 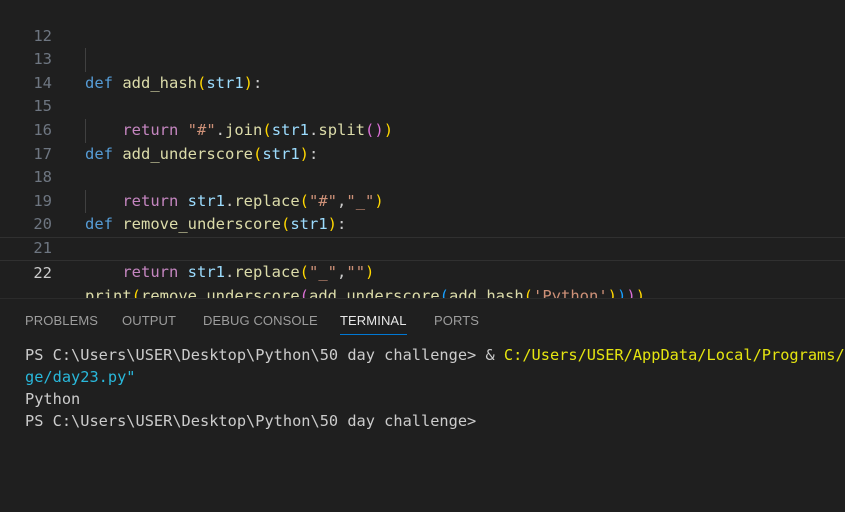 What do you see at coordinates (674, 355) in the screenshot?
I see `terminal-command-path: C:/Users/USER/AppData/Local/Programs/Py` at bounding box center [674, 355].